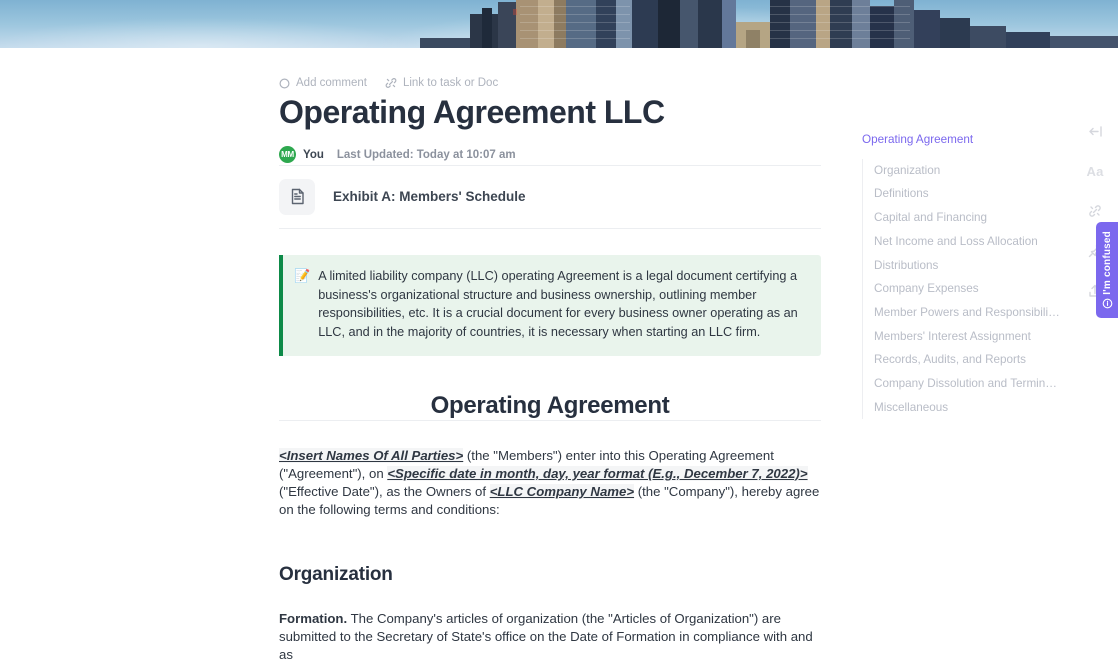  Describe the element at coordinates (968, 194) in the screenshot. I see `toc-item-definitions: Definitions` at that location.